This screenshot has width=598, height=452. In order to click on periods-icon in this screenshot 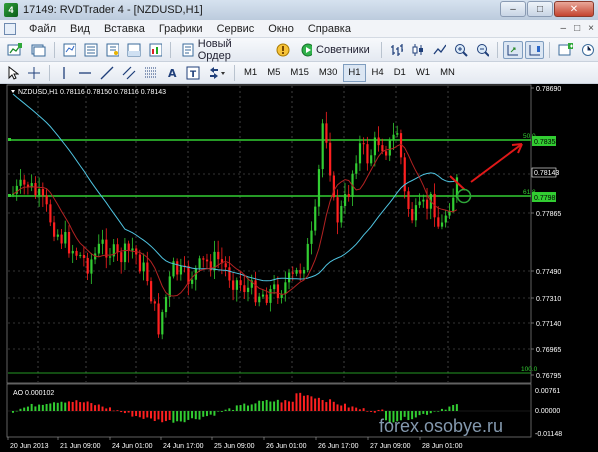, I will do `click(587, 50)`.